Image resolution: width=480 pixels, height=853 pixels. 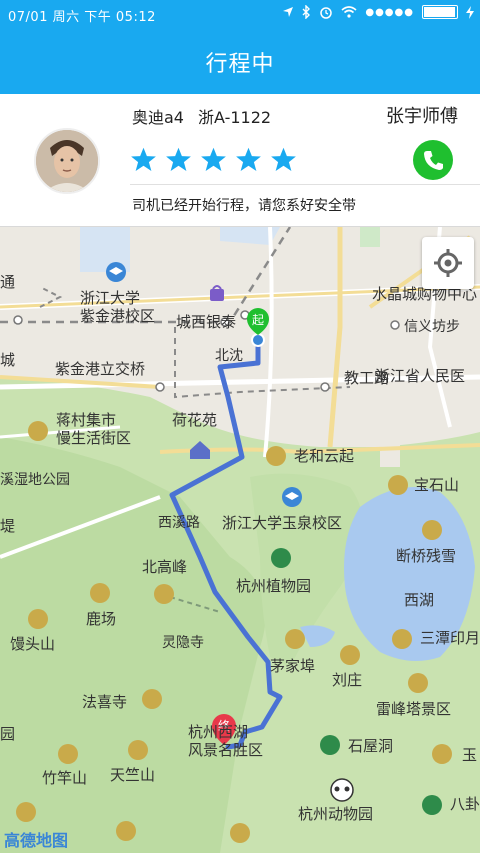 I want to click on map-label: 杭州植物园, so click(x=273, y=586).